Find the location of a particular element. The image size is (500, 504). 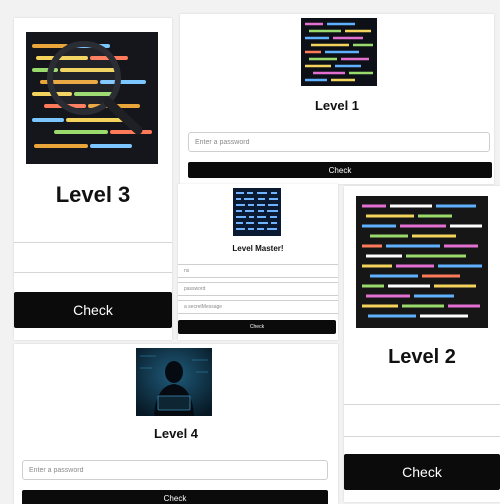

level-1-title: Level 1 is located at coordinates (337, 105).